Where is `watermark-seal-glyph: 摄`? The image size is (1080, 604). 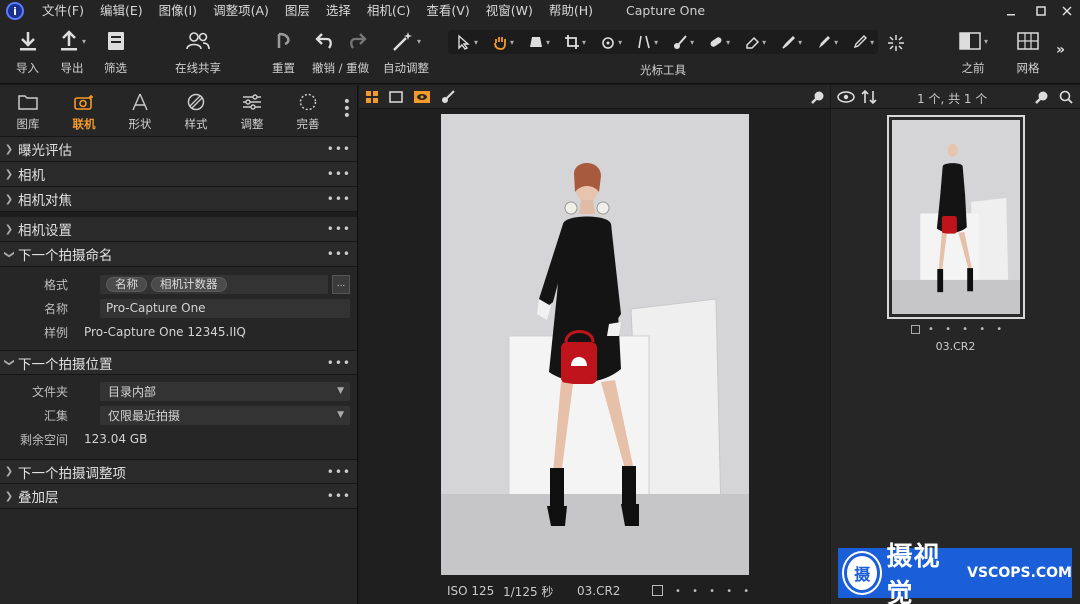 watermark-seal-glyph: 摄 is located at coordinates (862, 574).